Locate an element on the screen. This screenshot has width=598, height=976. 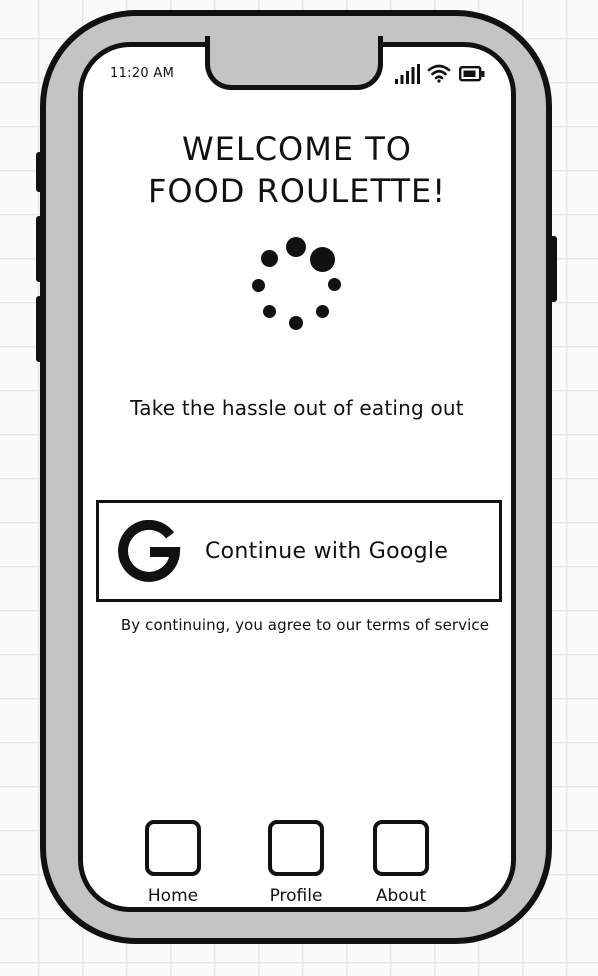
google-g-icon is located at coordinates (149, 551).